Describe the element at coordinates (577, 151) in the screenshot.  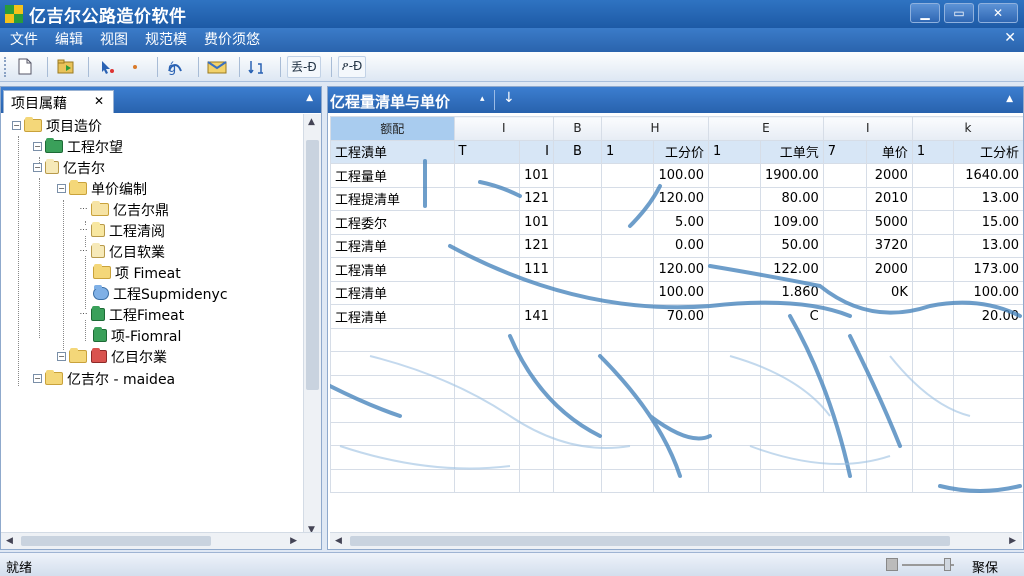
I see `header-cell: B` at that location.